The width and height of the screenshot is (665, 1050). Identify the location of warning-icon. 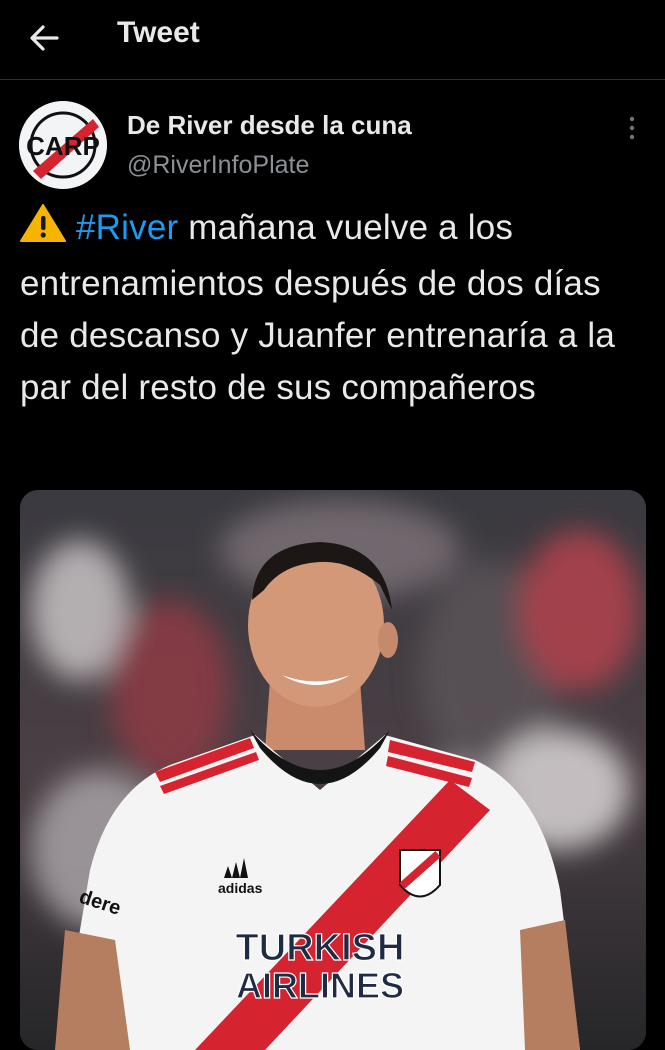
(43, 230).